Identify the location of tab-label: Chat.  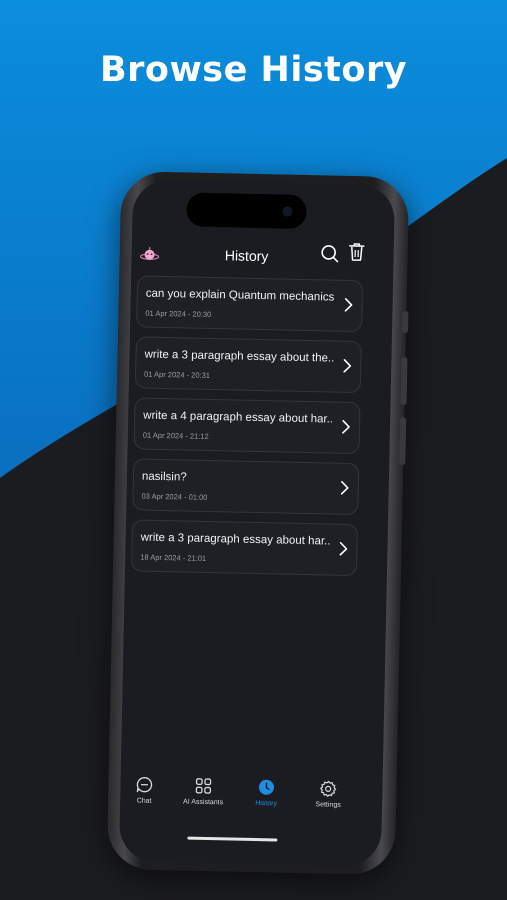
(144, 801).